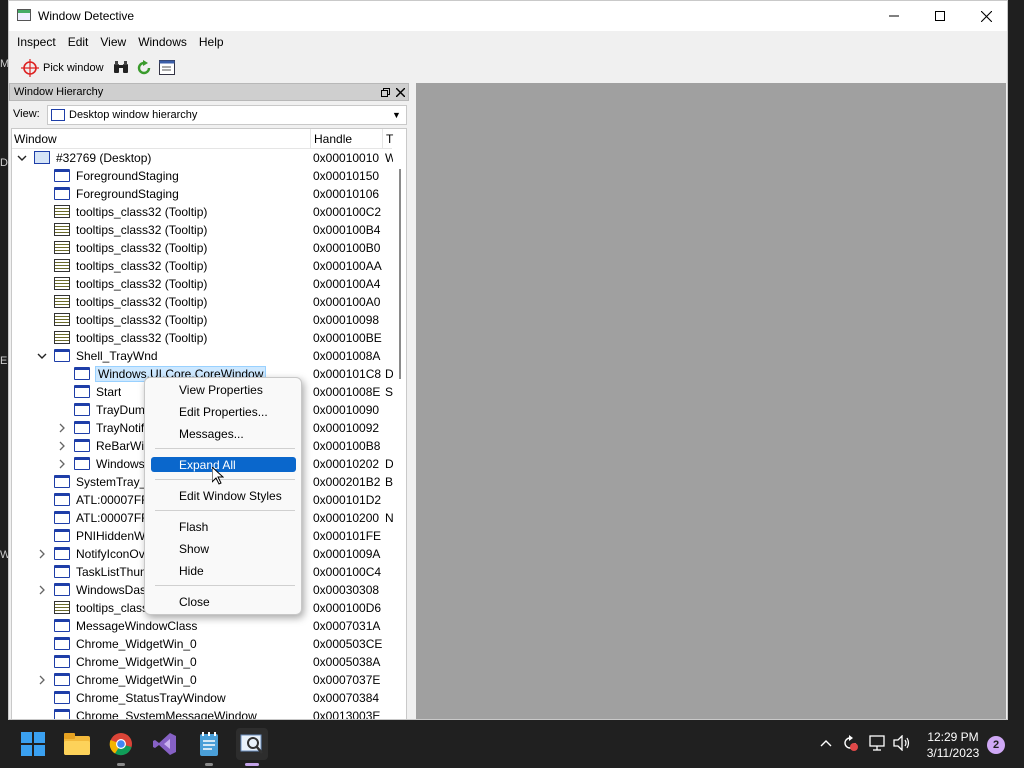  I want to click on desktop-fragment: D, so click(4, 163).